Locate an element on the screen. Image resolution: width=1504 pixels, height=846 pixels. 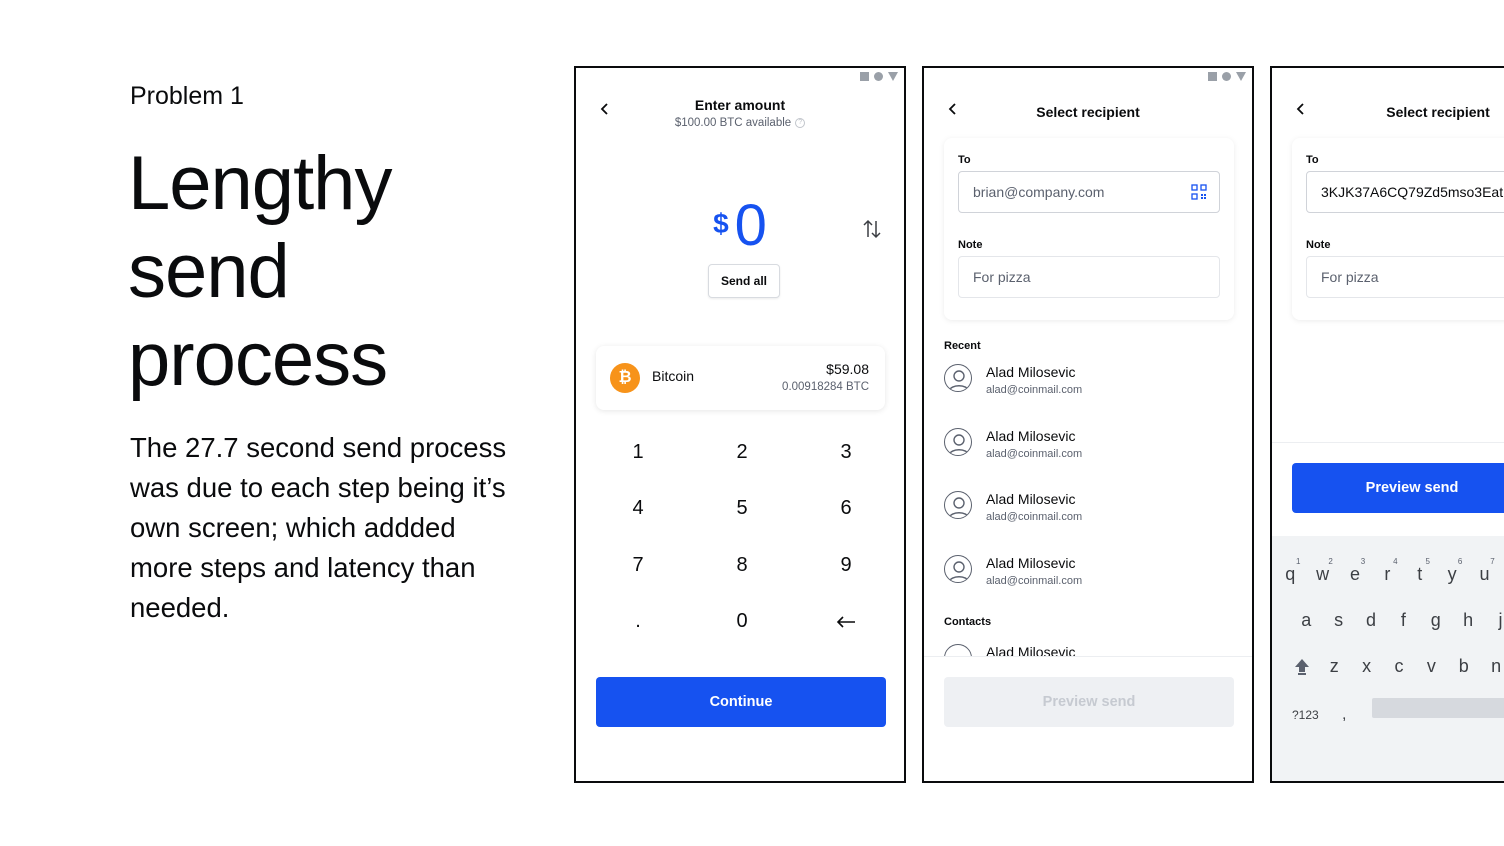
key-n: n is located at coordinates (1492, 666).